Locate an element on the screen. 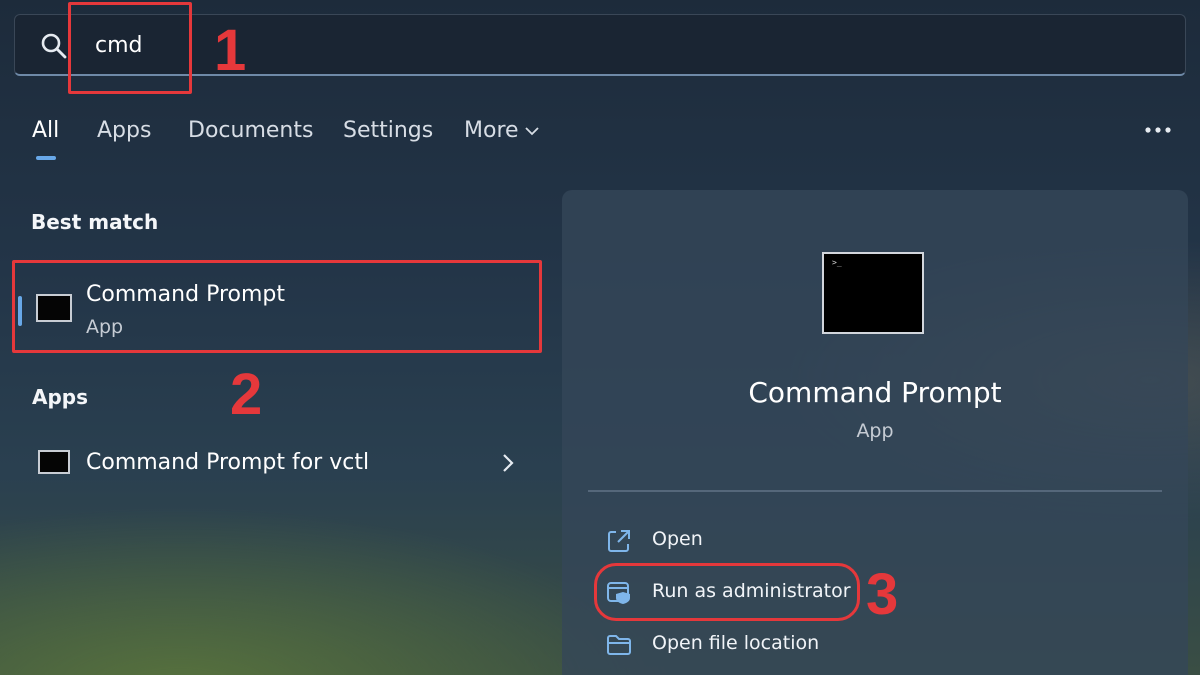 This screenshot has width=1200, height=675. chevron-down-icon is located at coordinates (531, 131).